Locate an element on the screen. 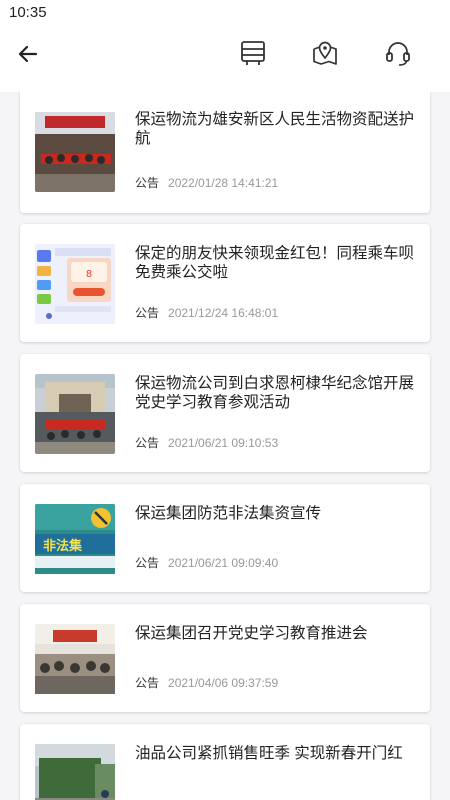 Image resolution: width=450 pixels, height=800 pixels. status-bar: 10:35 is located at coordinates (225, 13).